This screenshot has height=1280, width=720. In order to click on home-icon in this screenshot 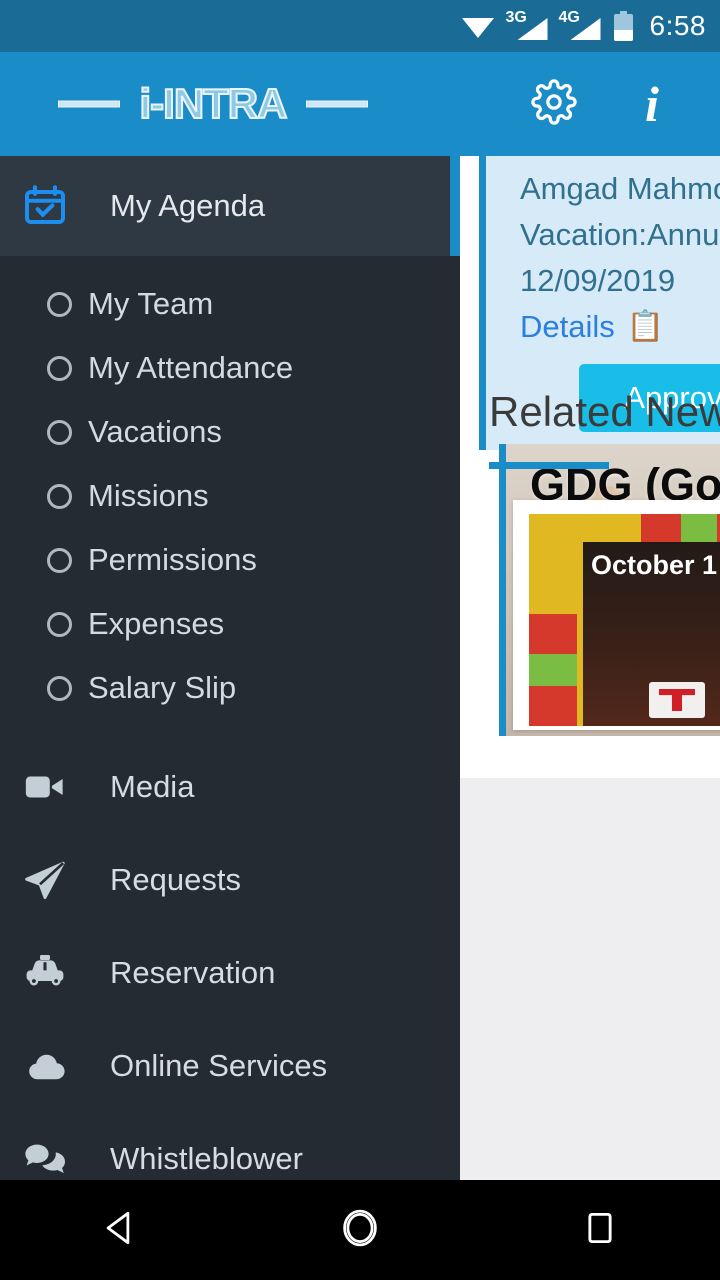, I will do `click(360, 1230)`.